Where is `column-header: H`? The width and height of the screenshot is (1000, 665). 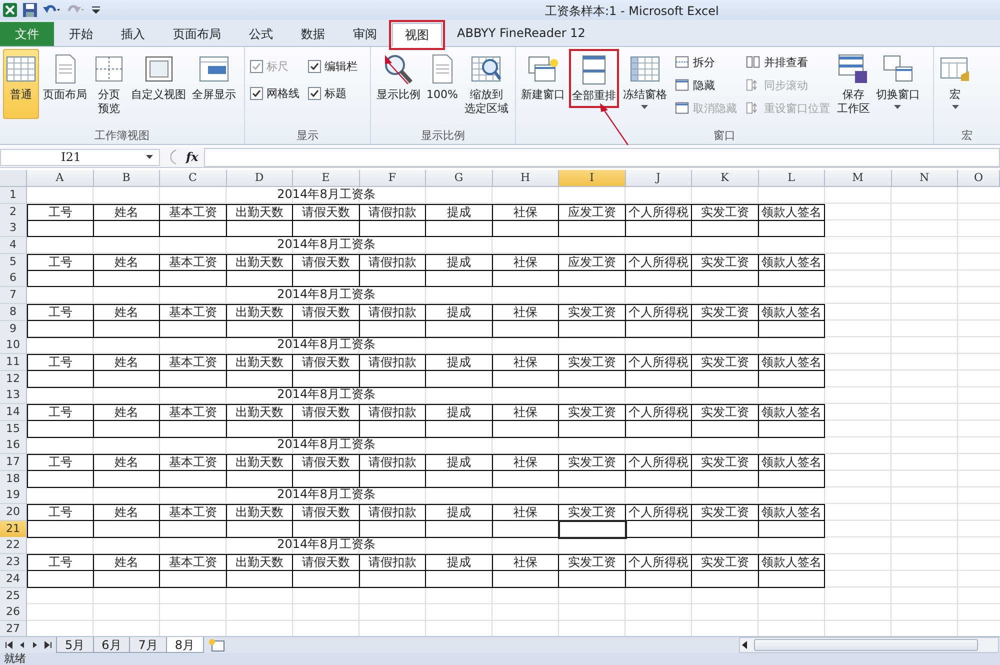 column-header: H is located at coordinates (525, 178).